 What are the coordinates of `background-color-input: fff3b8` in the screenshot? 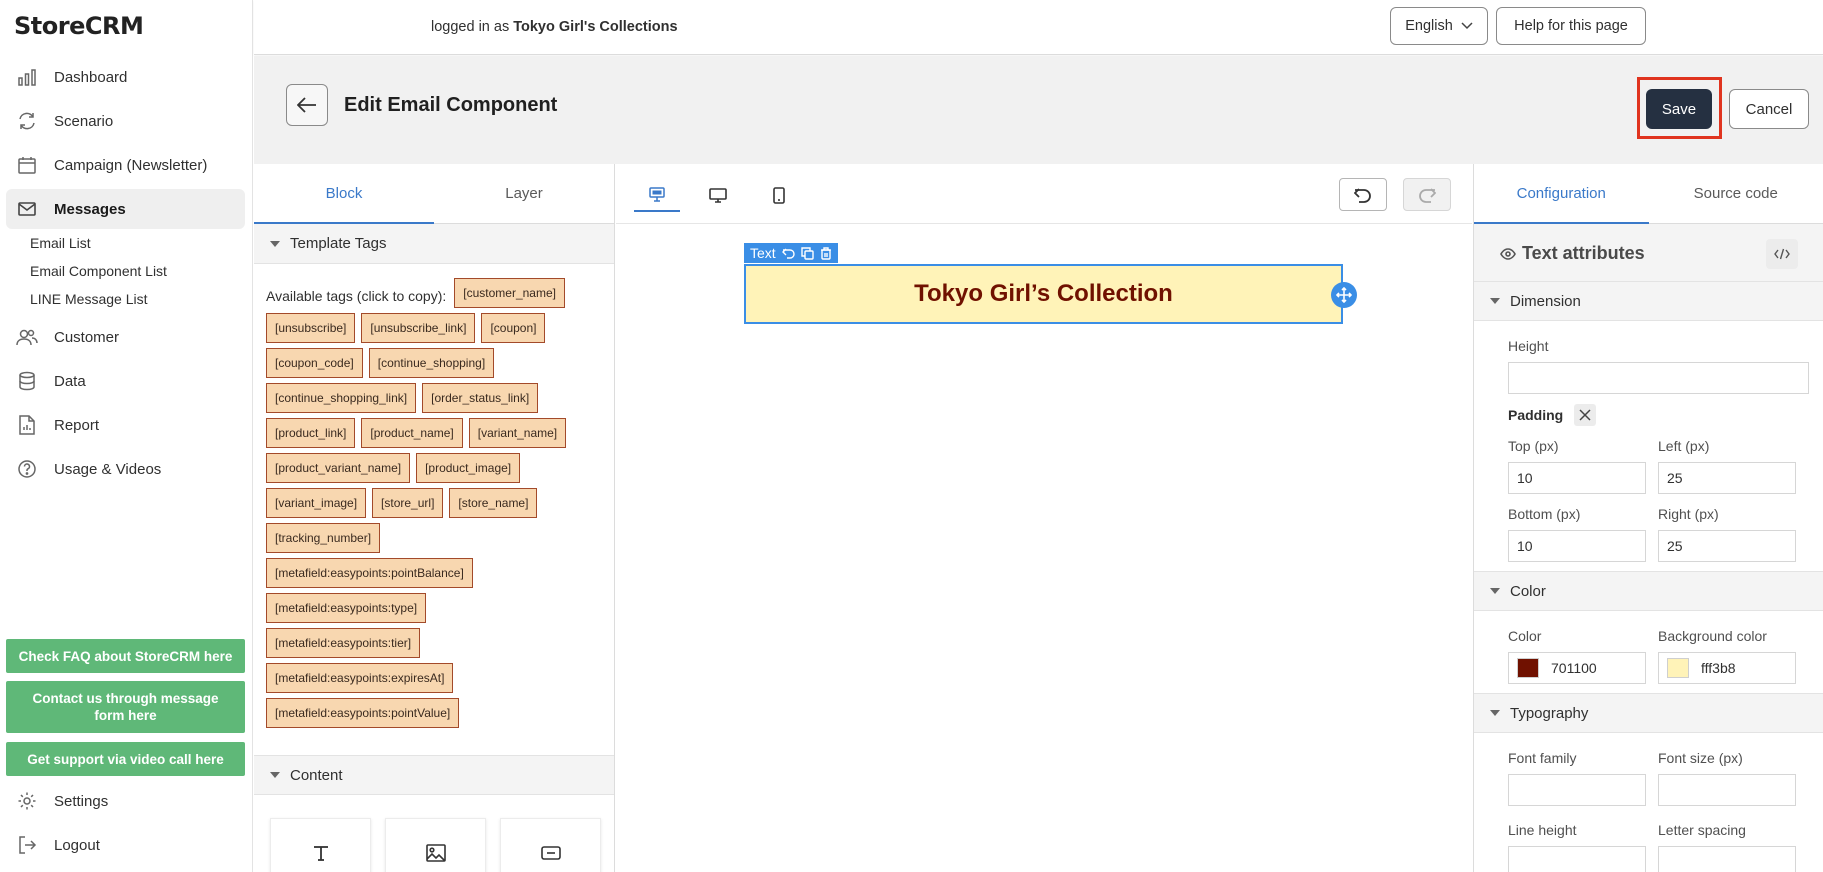 It's located at (1727, 668).